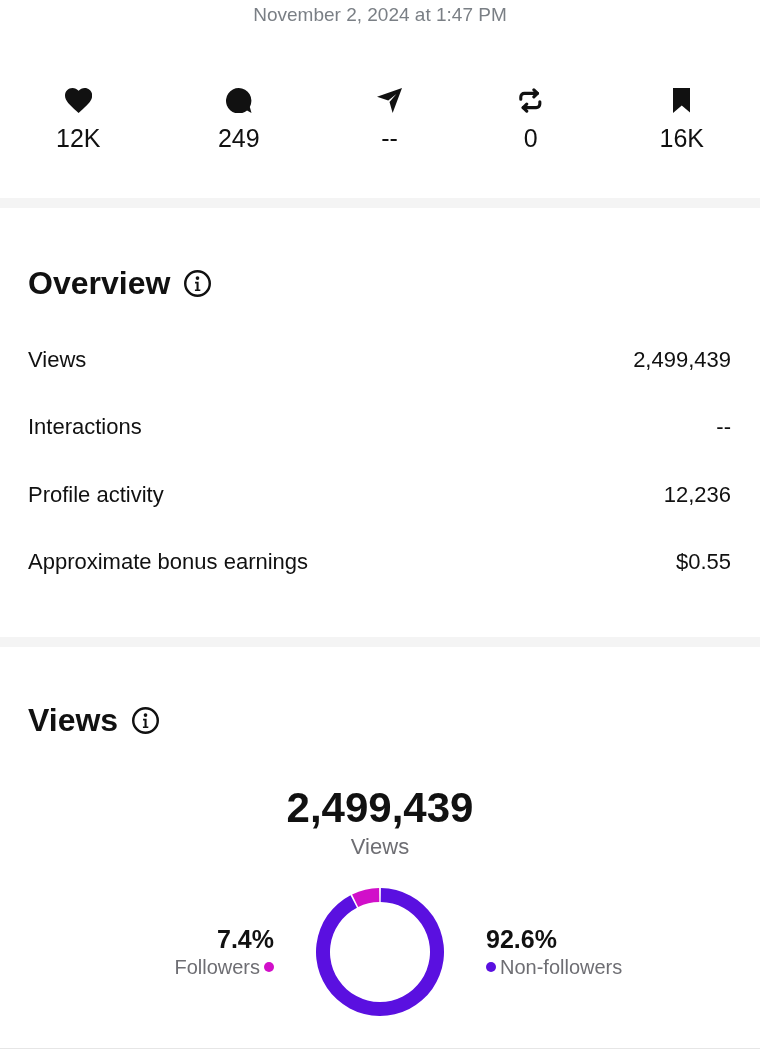 The image size is (760, 1061). Describe the element at coordinates (78, 138) in the screenshot. I see `stat-count: 12K` at that location.